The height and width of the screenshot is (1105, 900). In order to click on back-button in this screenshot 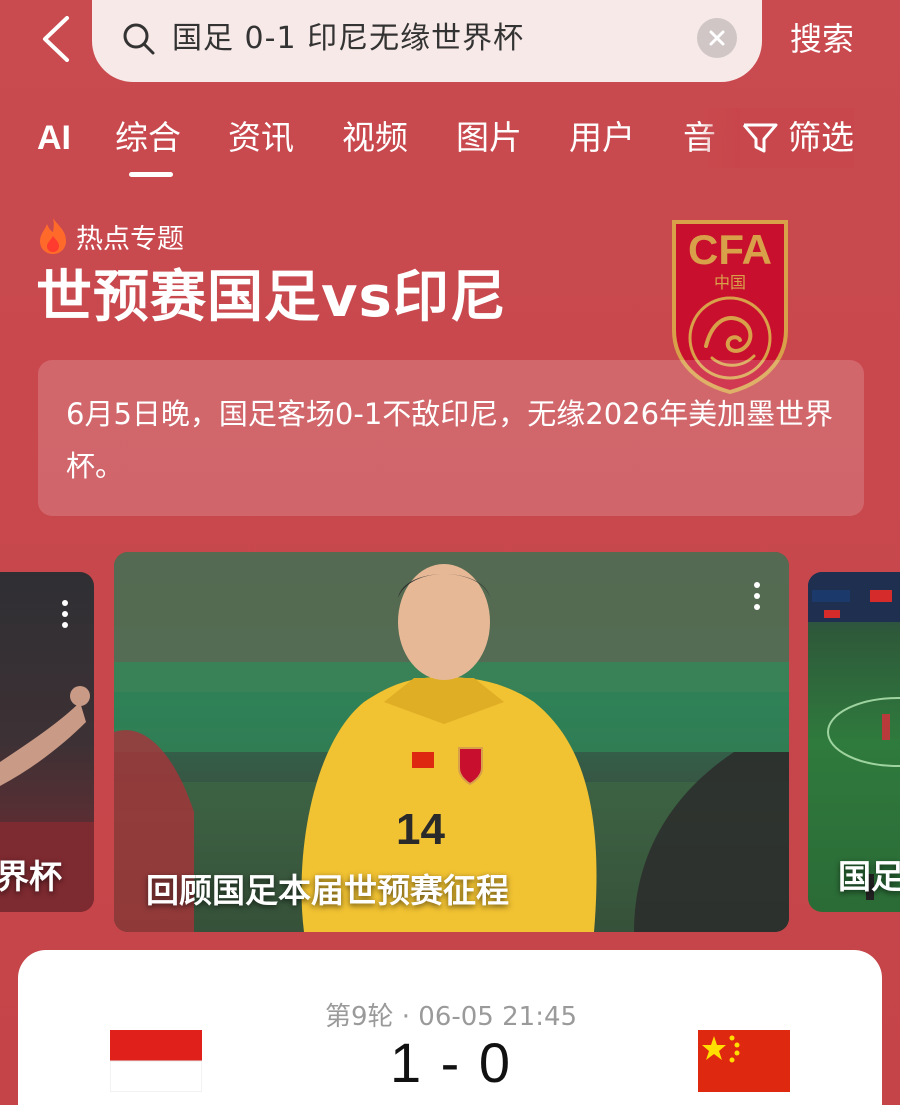, I will do `click(56, 39)`.